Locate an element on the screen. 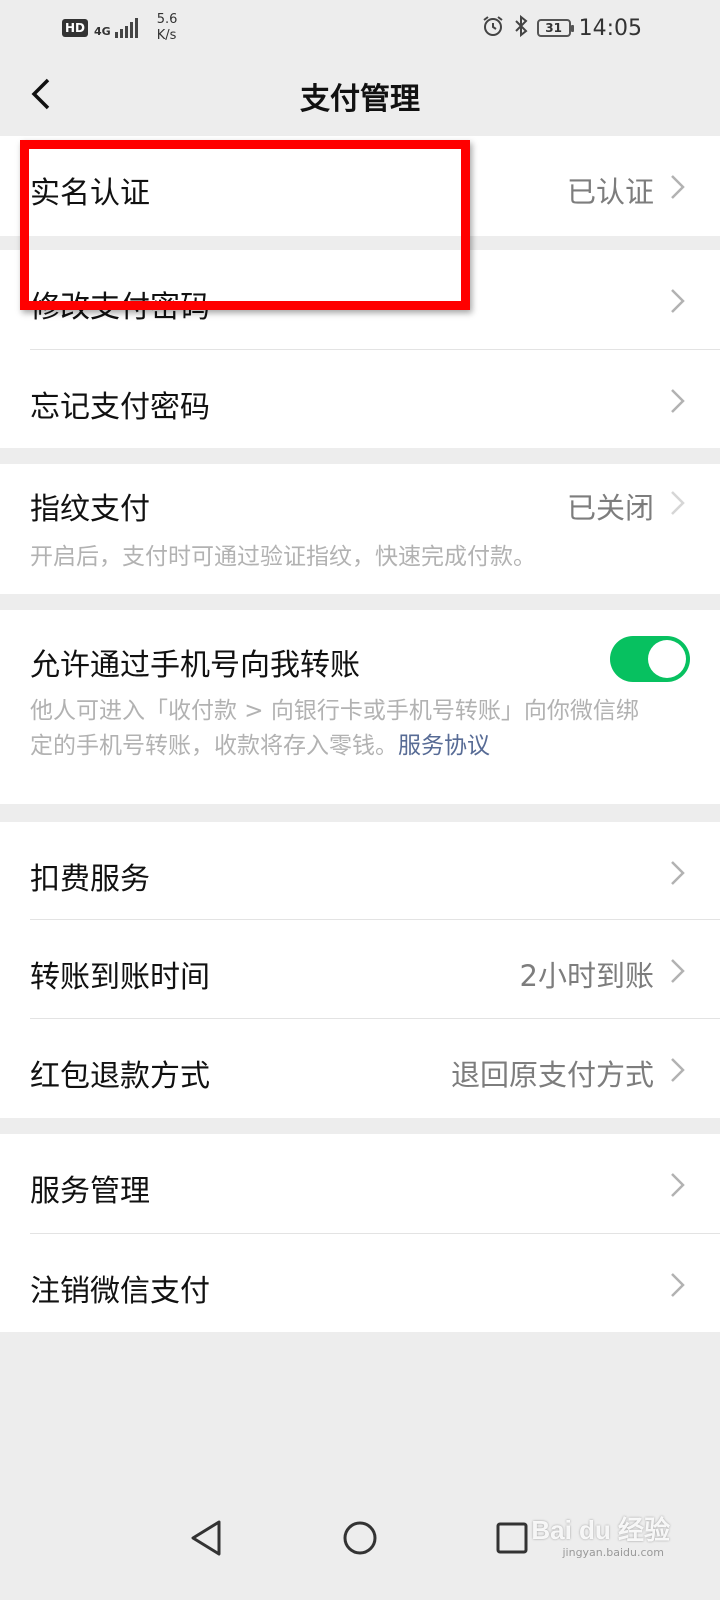  triangle-back-icon is located at coordinates (206, 1538).